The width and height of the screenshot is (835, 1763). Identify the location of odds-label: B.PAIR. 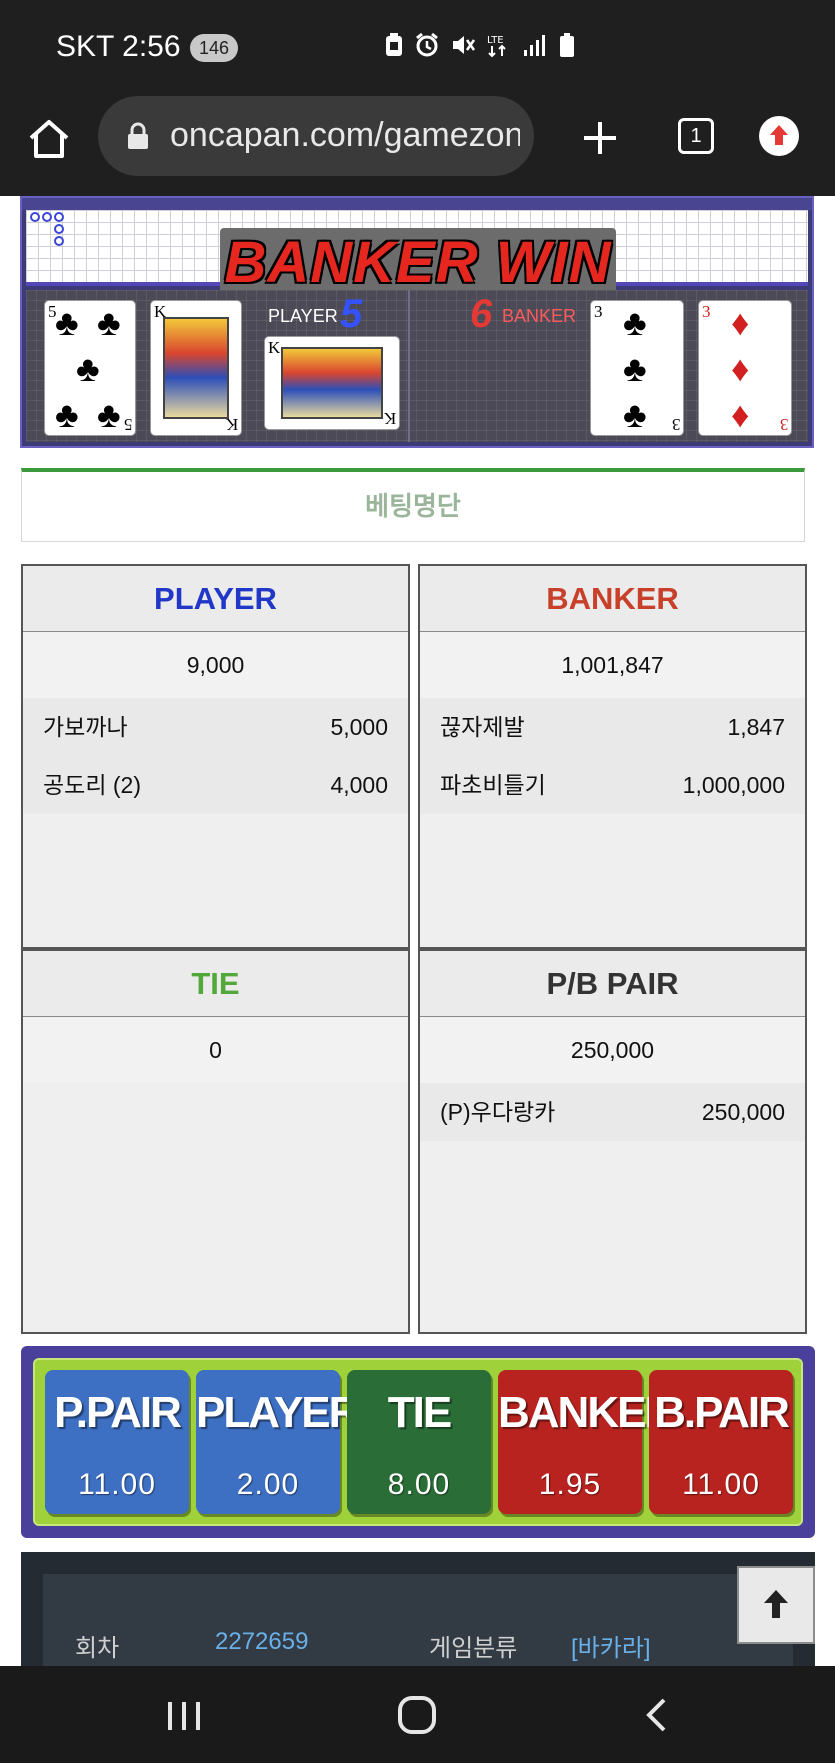
(722, 1412).